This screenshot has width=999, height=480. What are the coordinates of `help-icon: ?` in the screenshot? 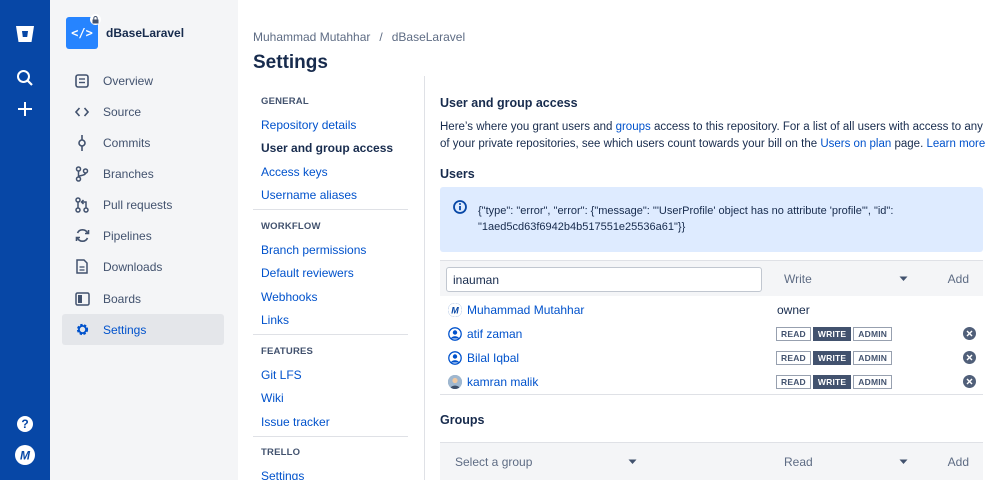 It's located at (25, 424).